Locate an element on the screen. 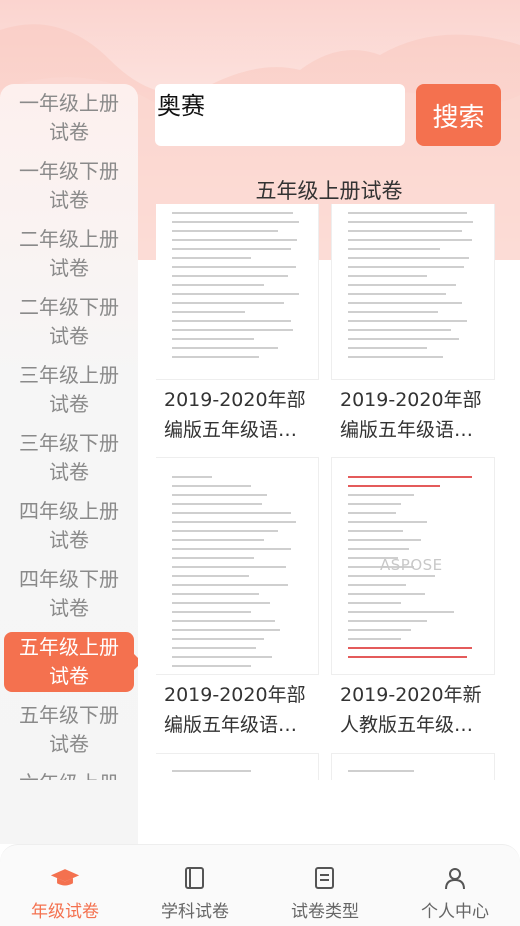 The width and height of the screenshot is (520, 926). search-button: 搜索 is located at coordinates (458, 115).